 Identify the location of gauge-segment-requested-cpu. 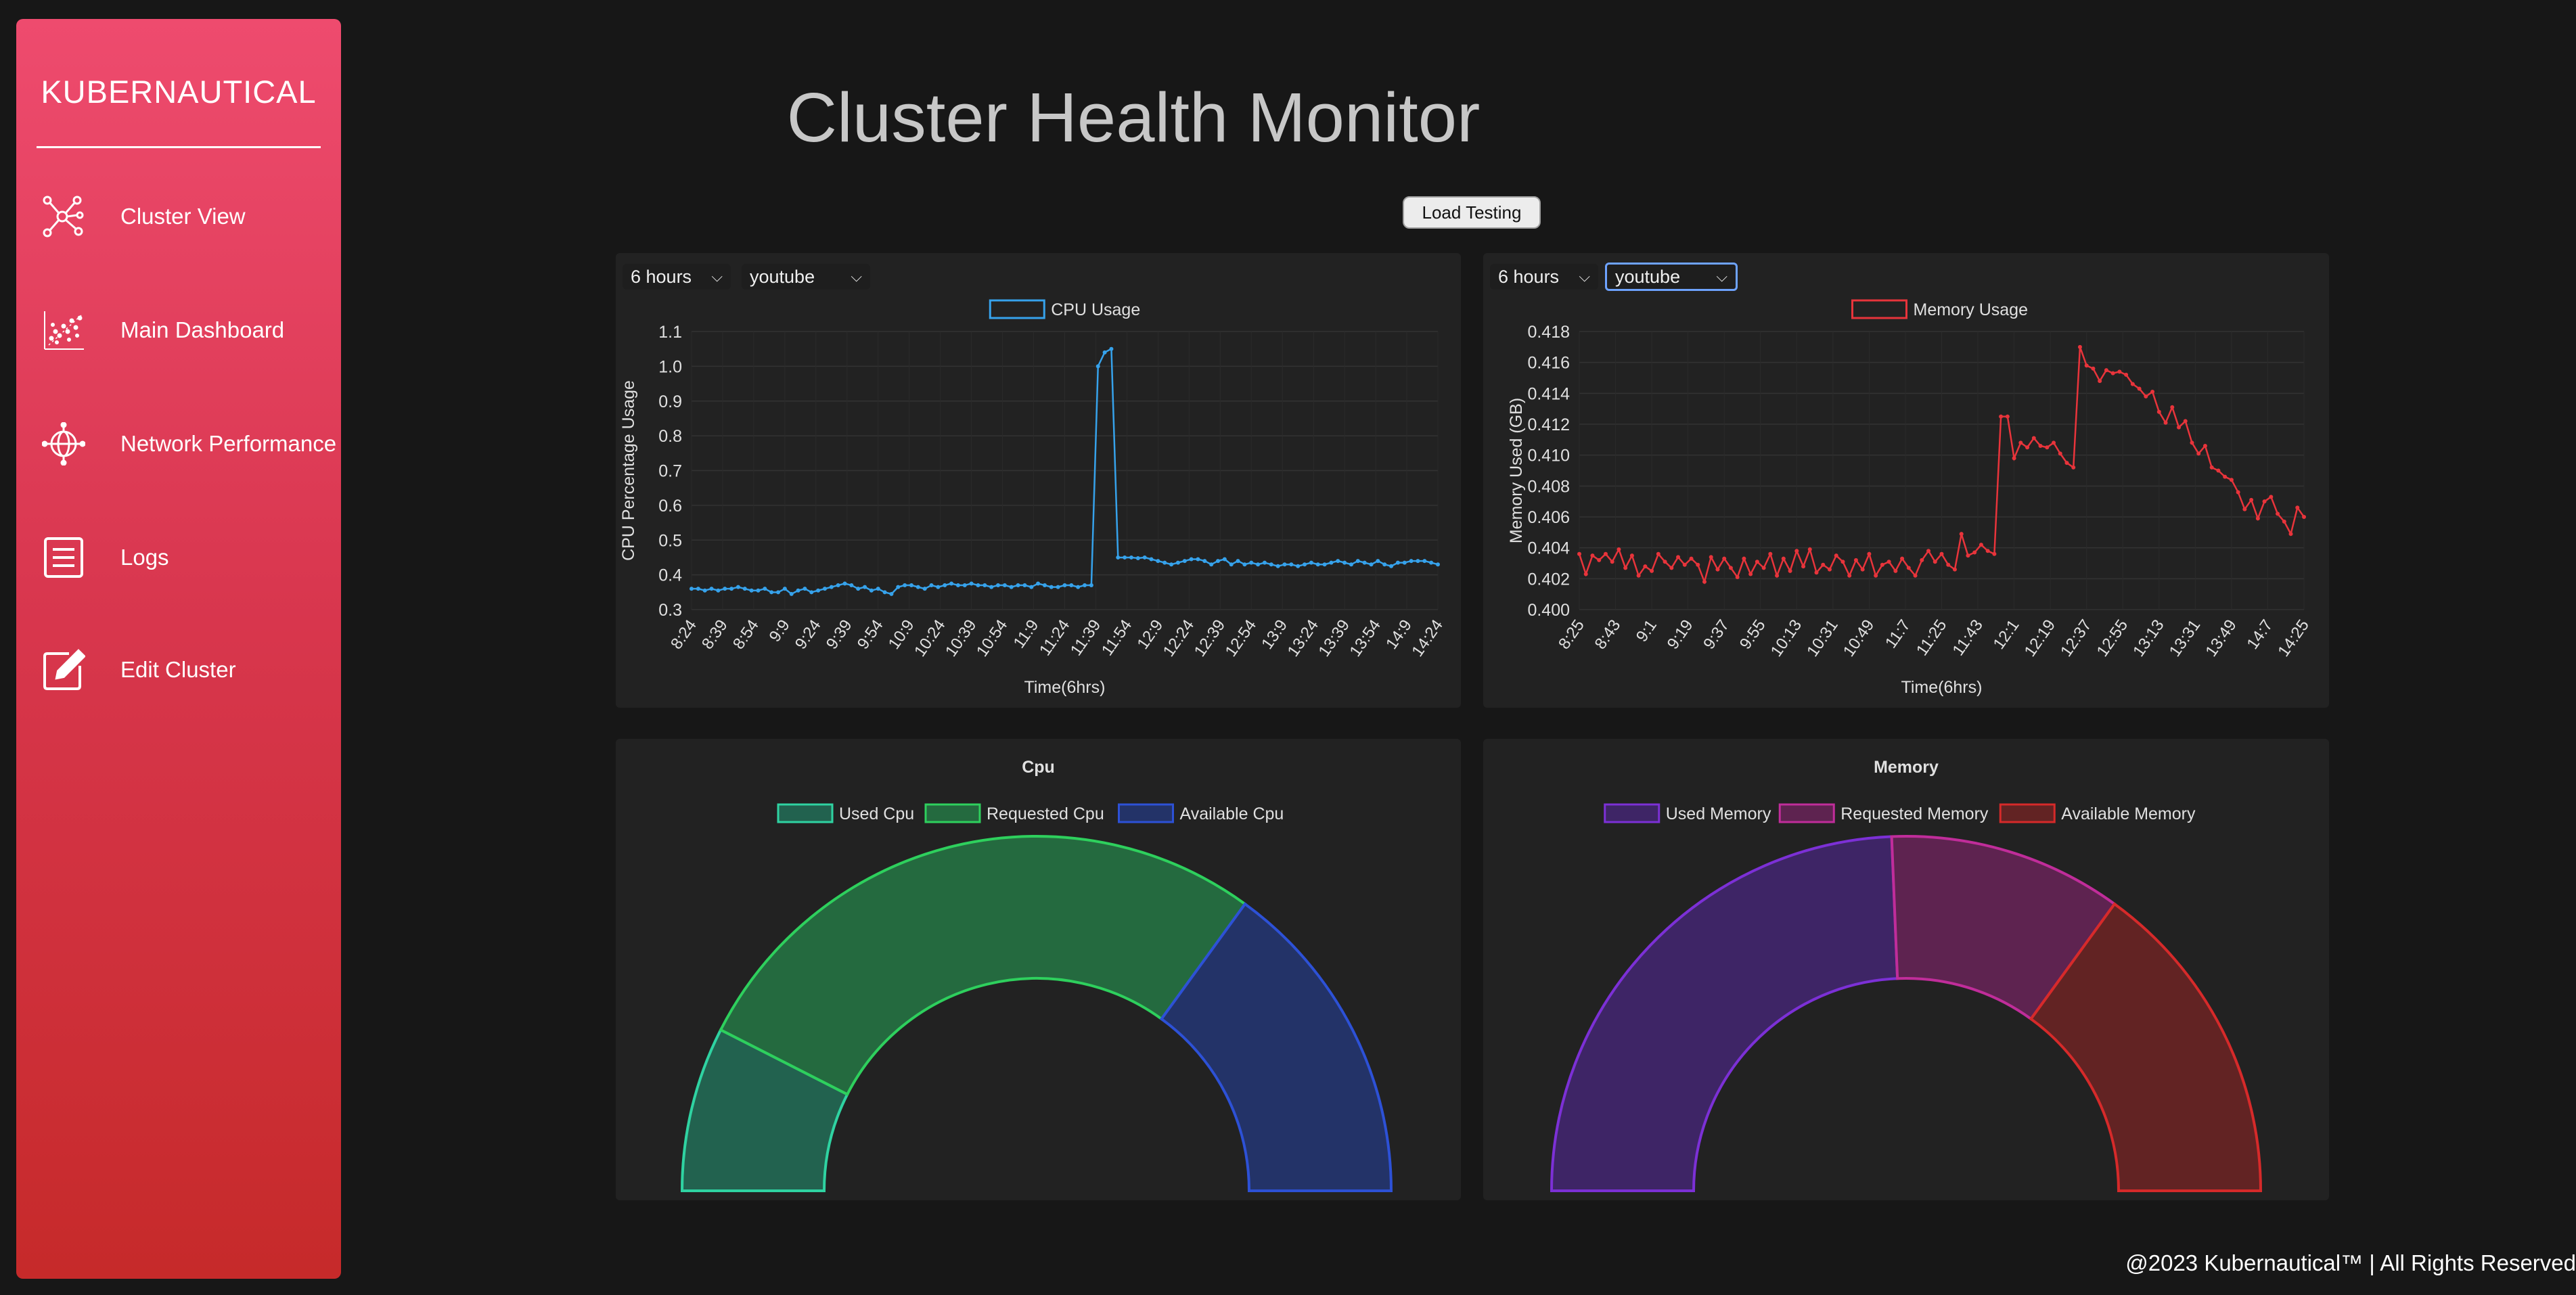
(983, 966).